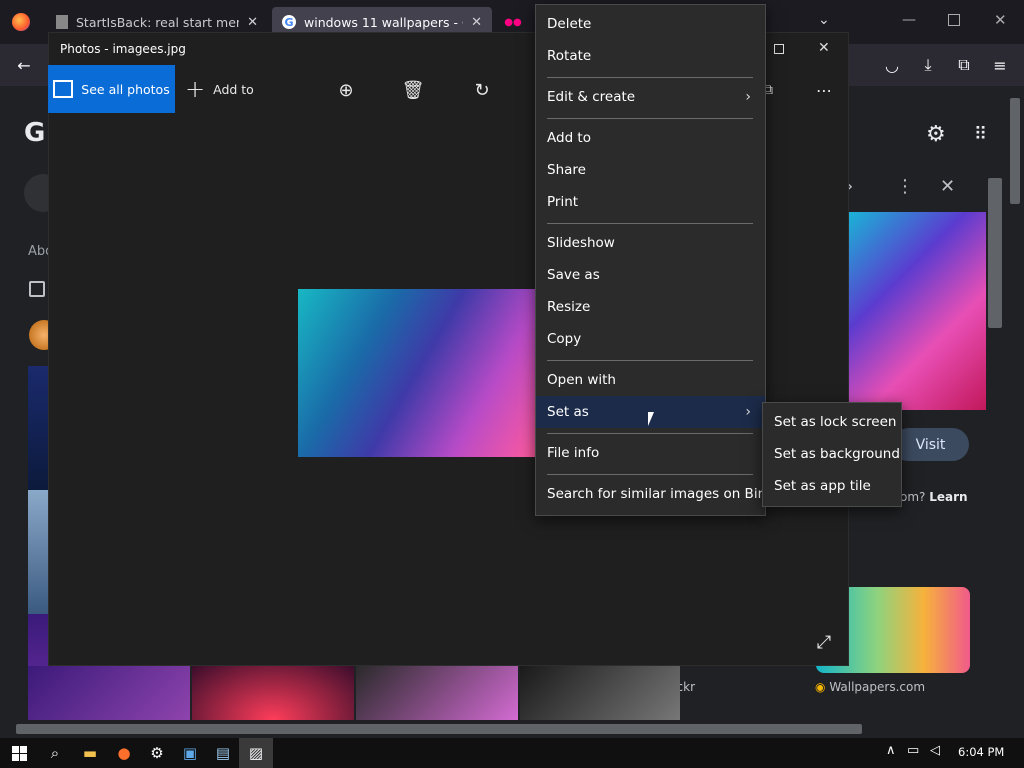 This screenshot has height=768, width=1024. Describe the element at coordinates (55, 753) in the screenshot. I see `search-icon: ⌕` at that location.